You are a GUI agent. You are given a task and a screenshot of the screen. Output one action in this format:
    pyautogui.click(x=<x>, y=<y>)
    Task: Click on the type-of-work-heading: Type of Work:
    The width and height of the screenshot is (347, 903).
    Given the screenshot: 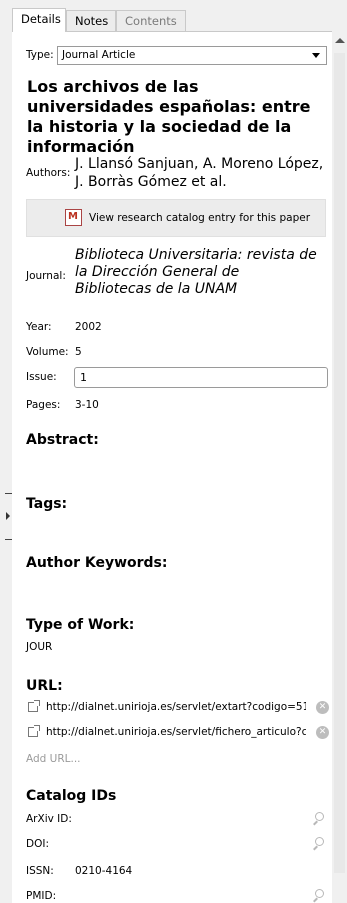 What is the action you would take?
    pyautogui.click(x=80, y=625)
    